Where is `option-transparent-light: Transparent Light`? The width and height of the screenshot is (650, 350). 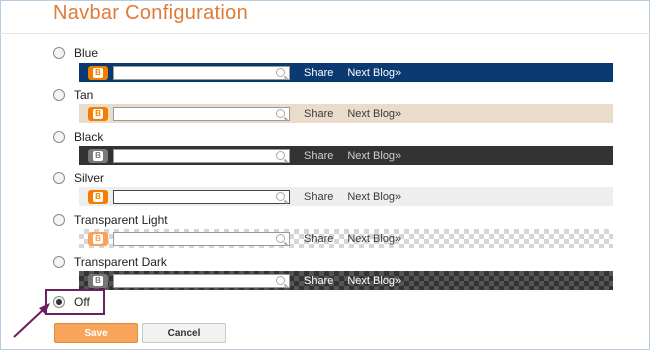
option-transparent-light: Transparent Light is located at coordinates (110, 220).